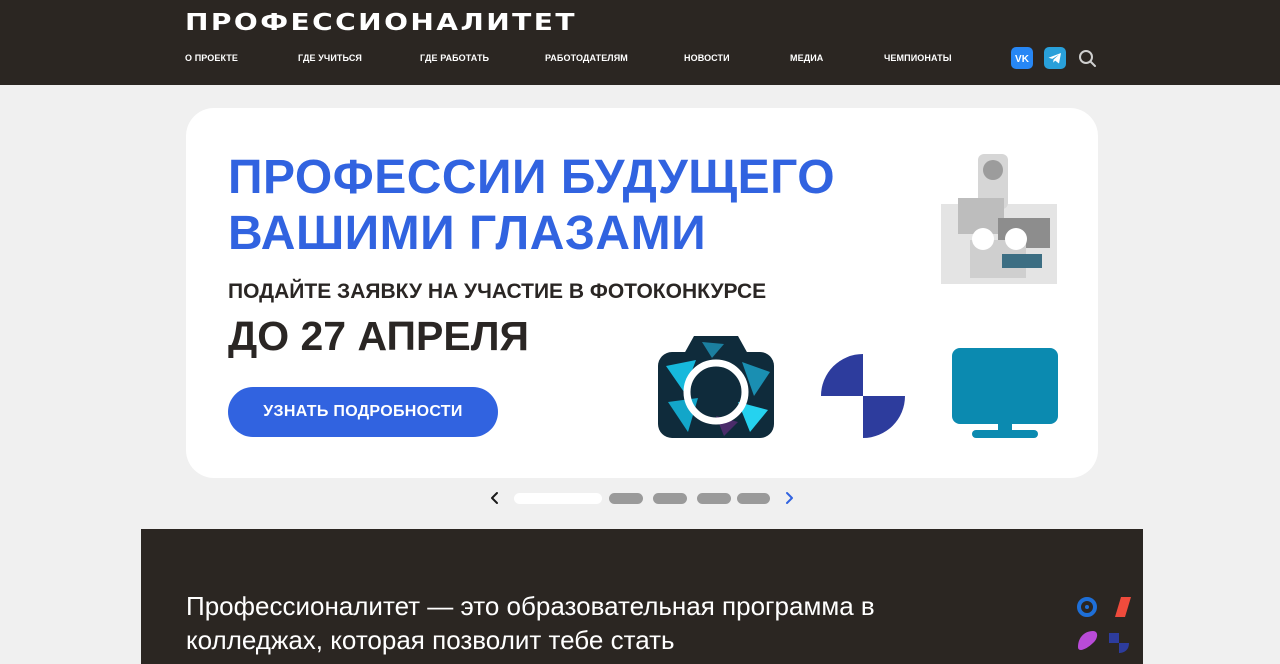 The width and height of the screenshot is (1280, 664). What do you see at coordinates (330, 58) in the screenshot?
I see `nav-item-where-study: ГДЕ УЧИТЬСЯ` at bounding box center [330, 58].